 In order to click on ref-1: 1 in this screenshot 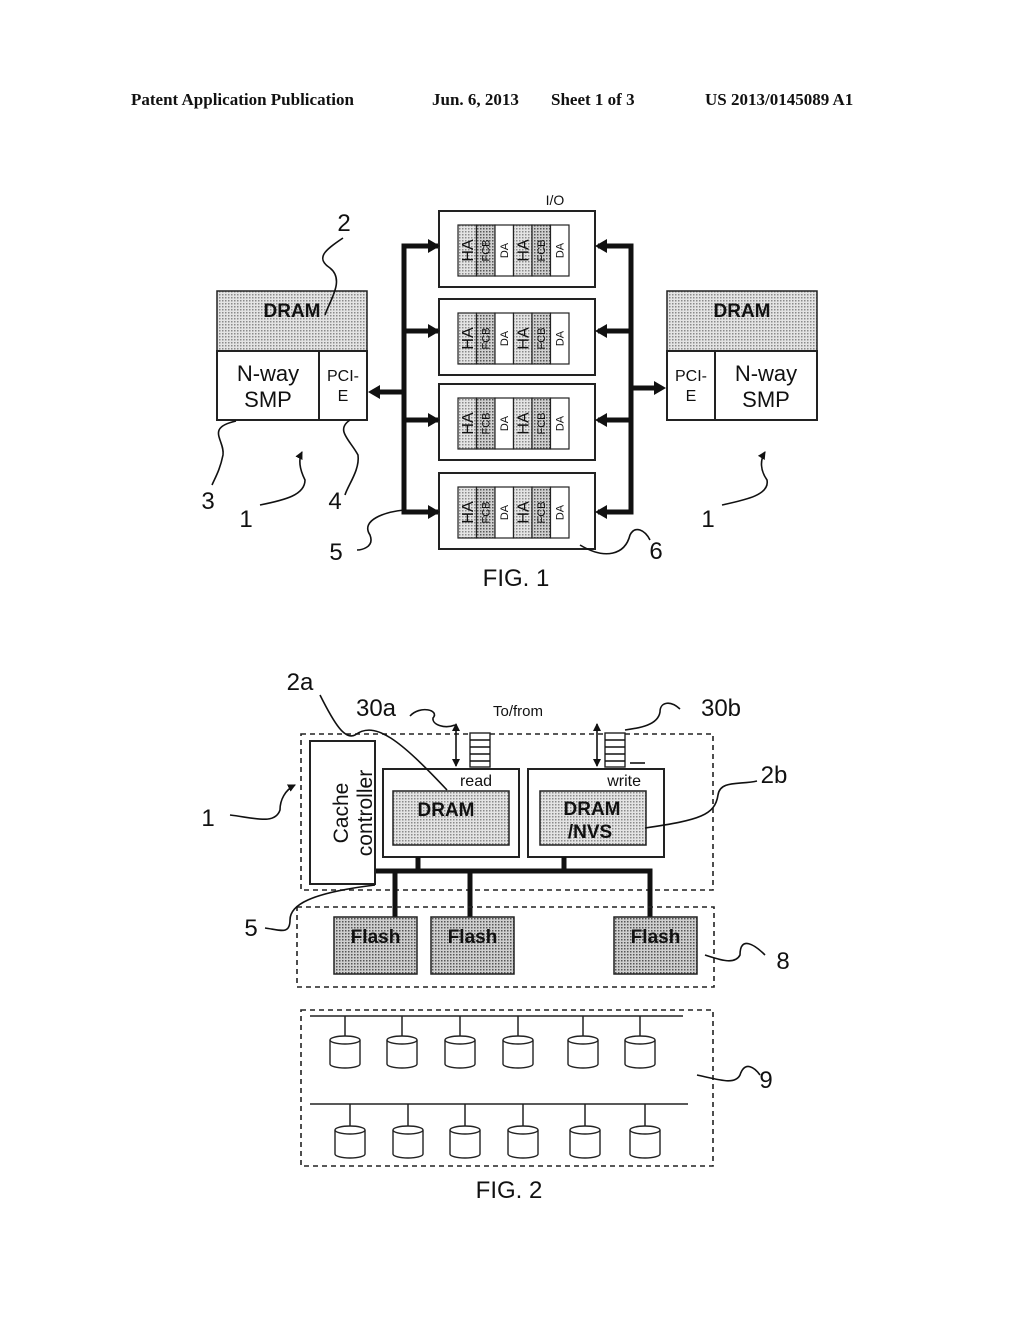, I will do `click(207, 818)`.